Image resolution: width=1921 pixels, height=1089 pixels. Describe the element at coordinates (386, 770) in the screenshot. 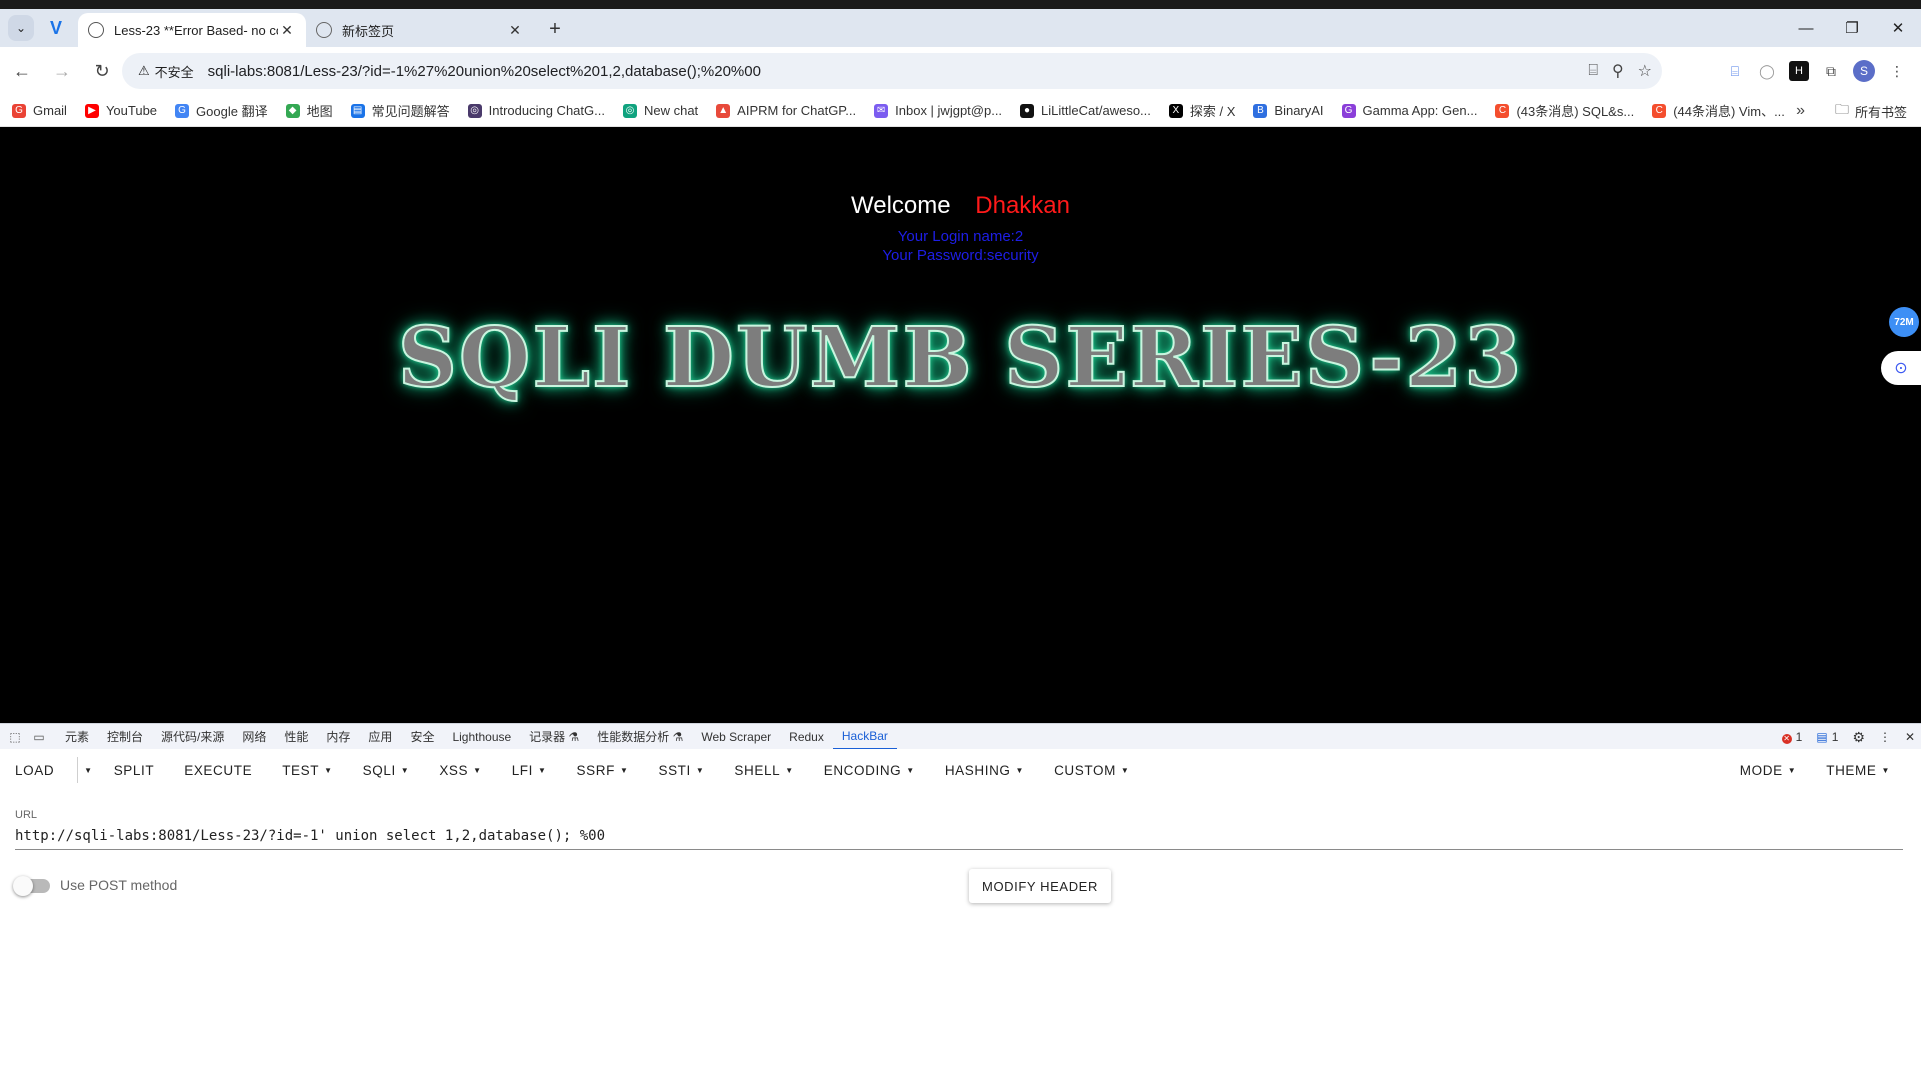

I see `hackbar-sqli-button: SQLI ▼` at that location.